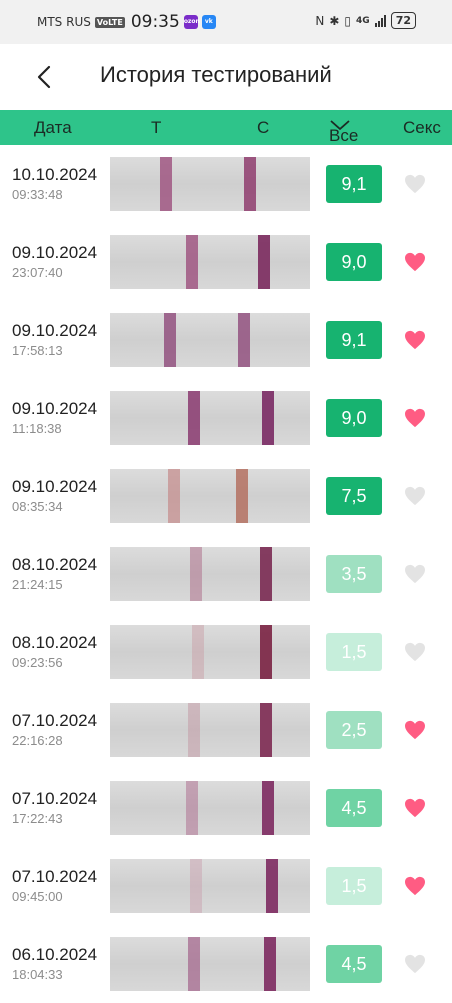 This screenshot has height=1003, width=452. What do you see at coordinates (53, 127) in the screenshot?
I see `column-date: Дата` at bounding box center [53, 127].